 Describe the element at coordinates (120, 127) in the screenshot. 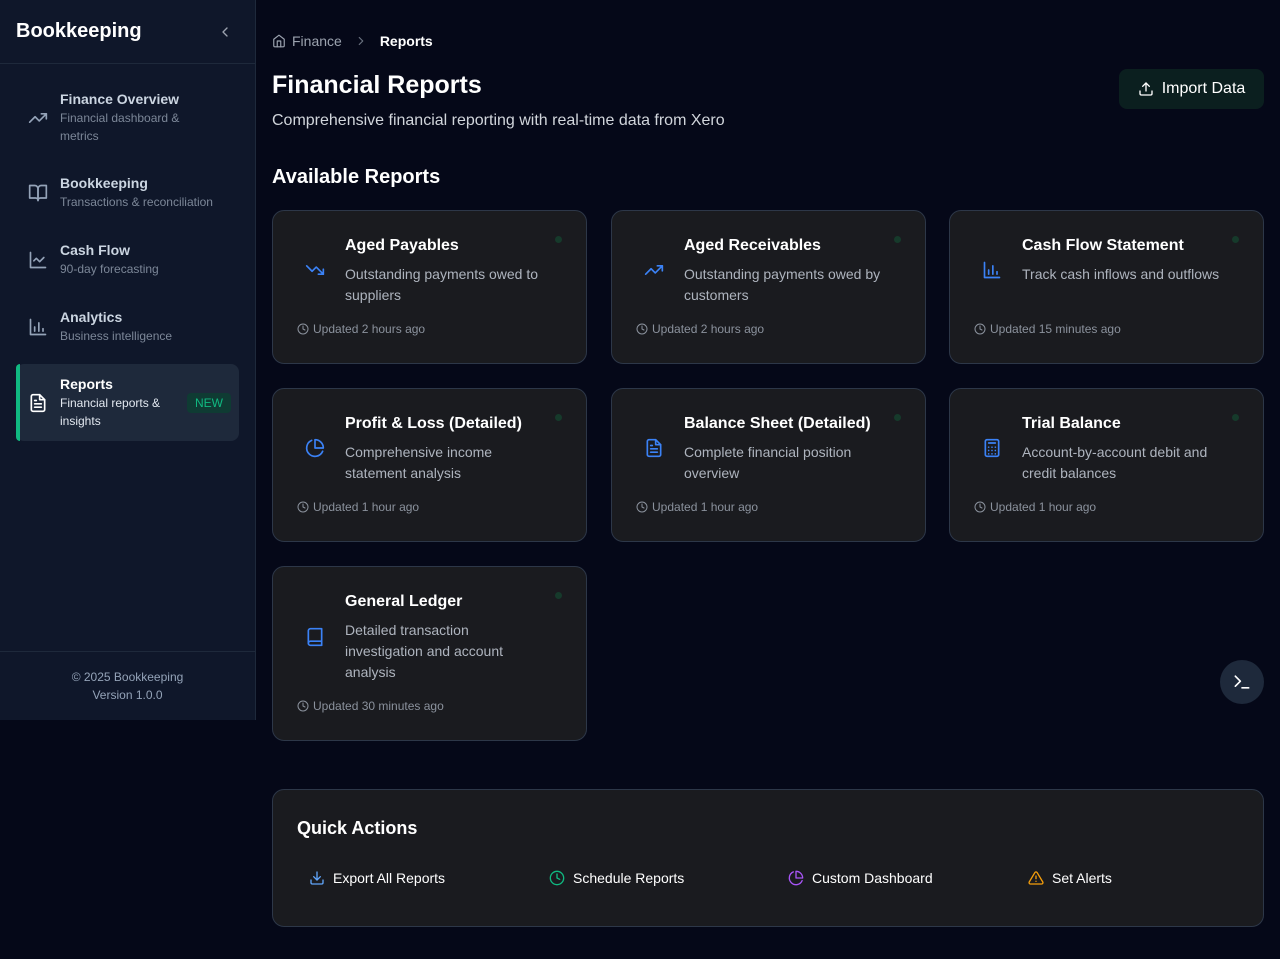

I see `sidebar-item-sub: Financial dashboard & metrics` at that location.